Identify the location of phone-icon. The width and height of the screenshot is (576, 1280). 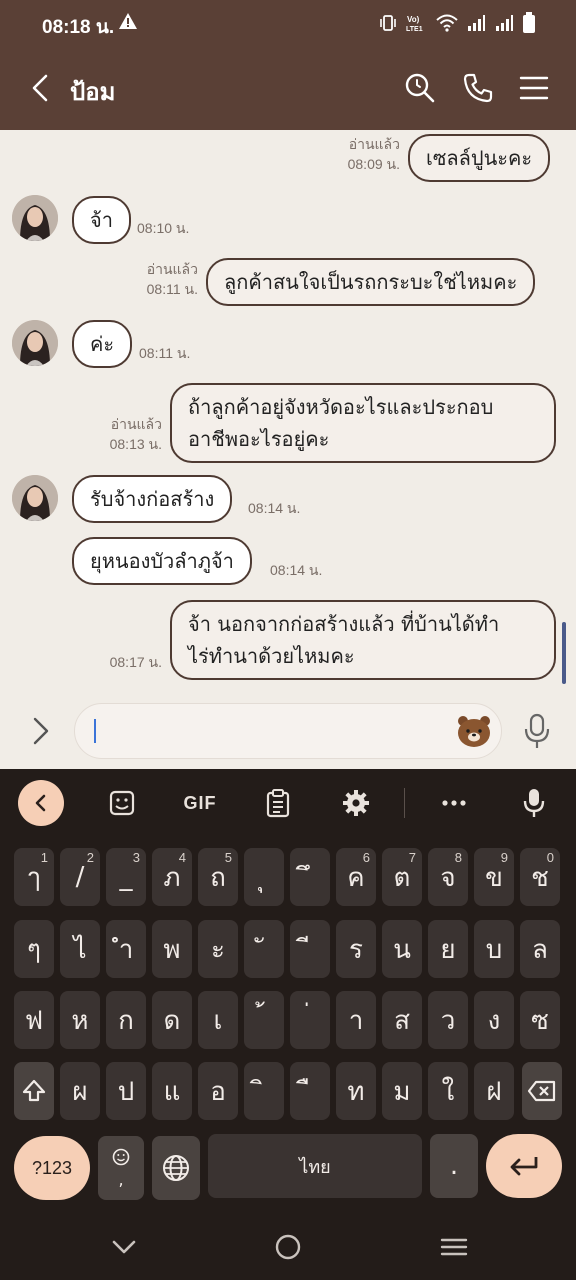
(478, 88).